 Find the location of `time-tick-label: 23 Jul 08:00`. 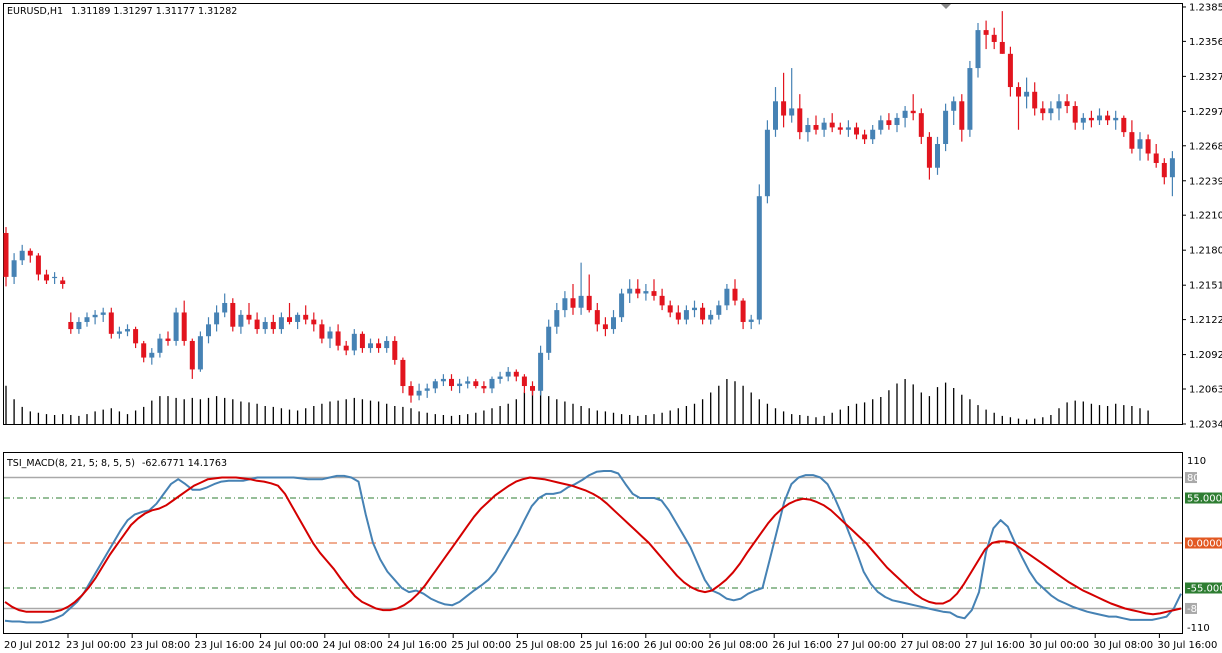

time-tick-label: 23 Jul 08:00 is located at coordinates (160, 645).